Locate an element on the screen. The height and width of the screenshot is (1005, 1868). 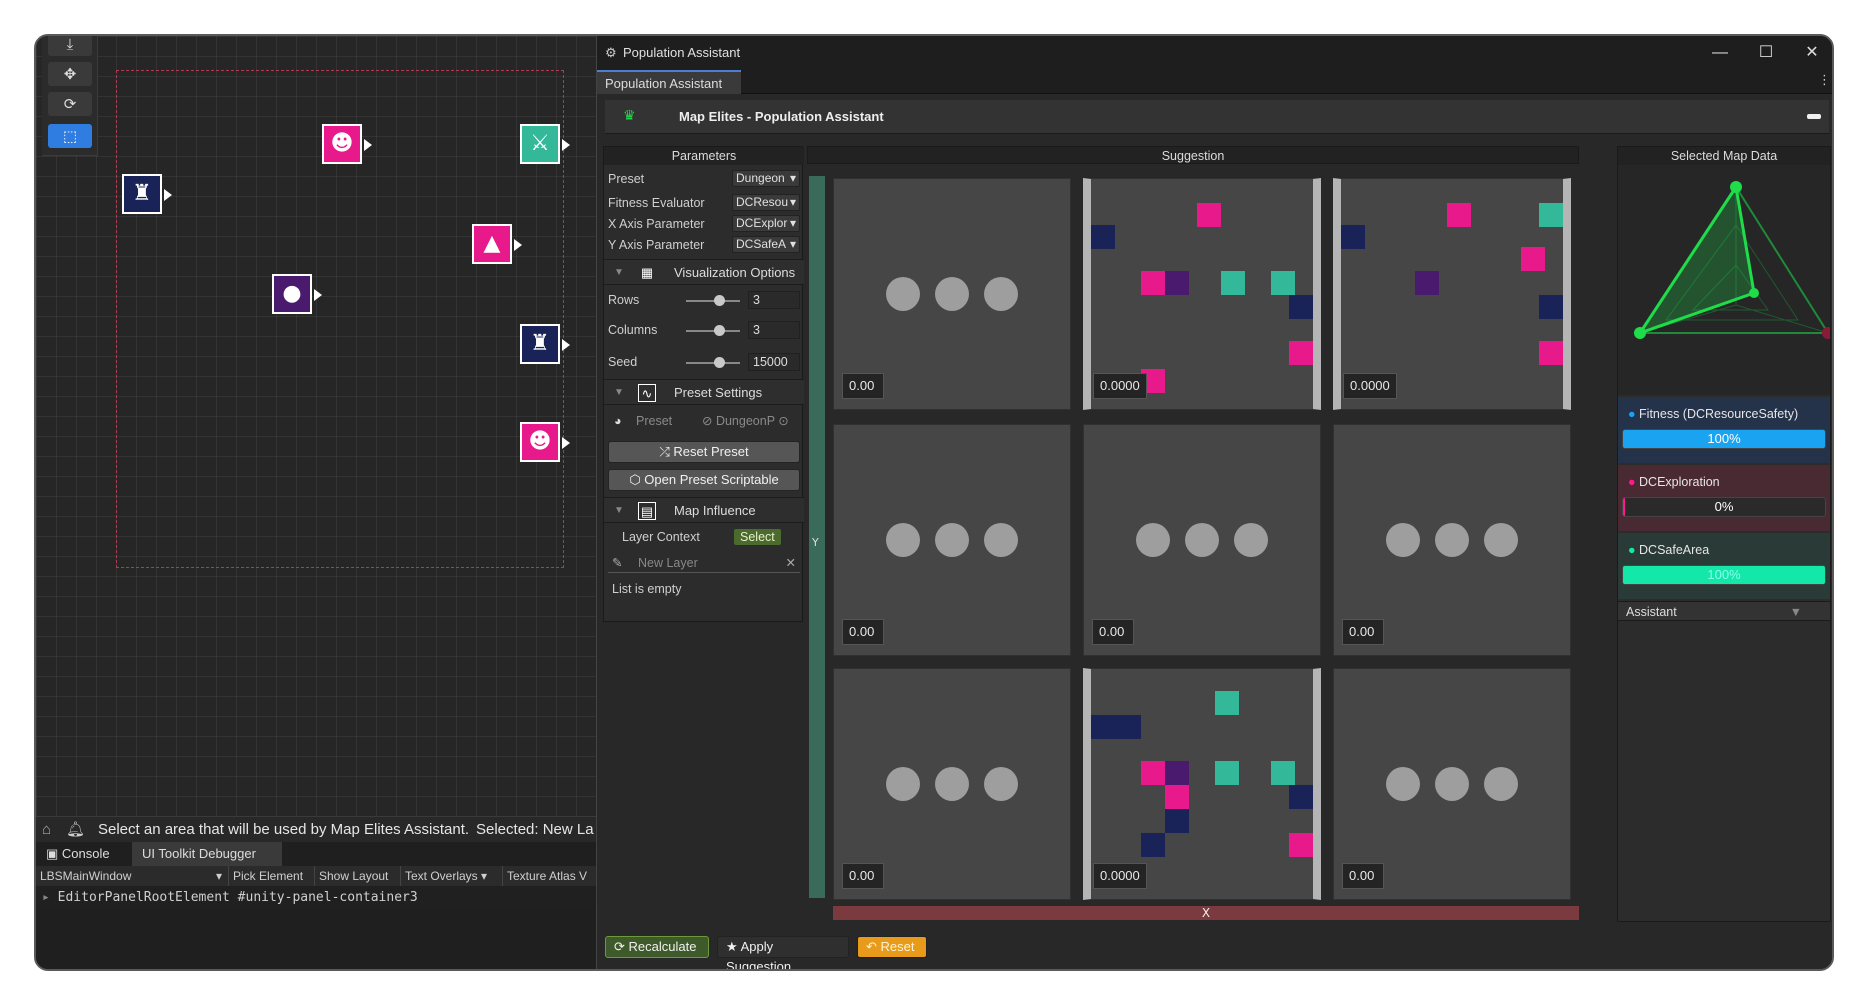
parameters-title: Parameters is located at coordinates (704, 156).